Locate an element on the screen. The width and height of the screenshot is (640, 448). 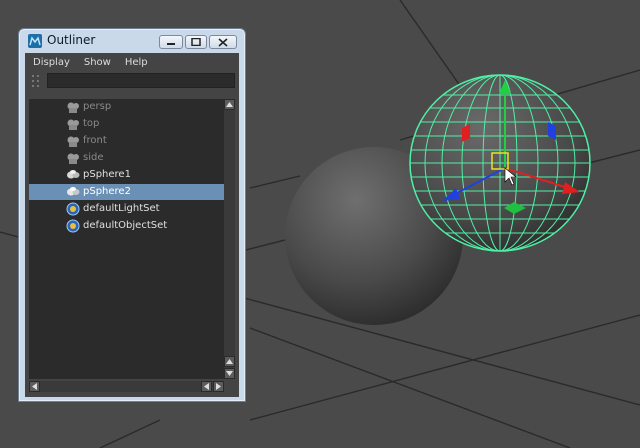
list-item-side: side is located at coordinates (126, 158).